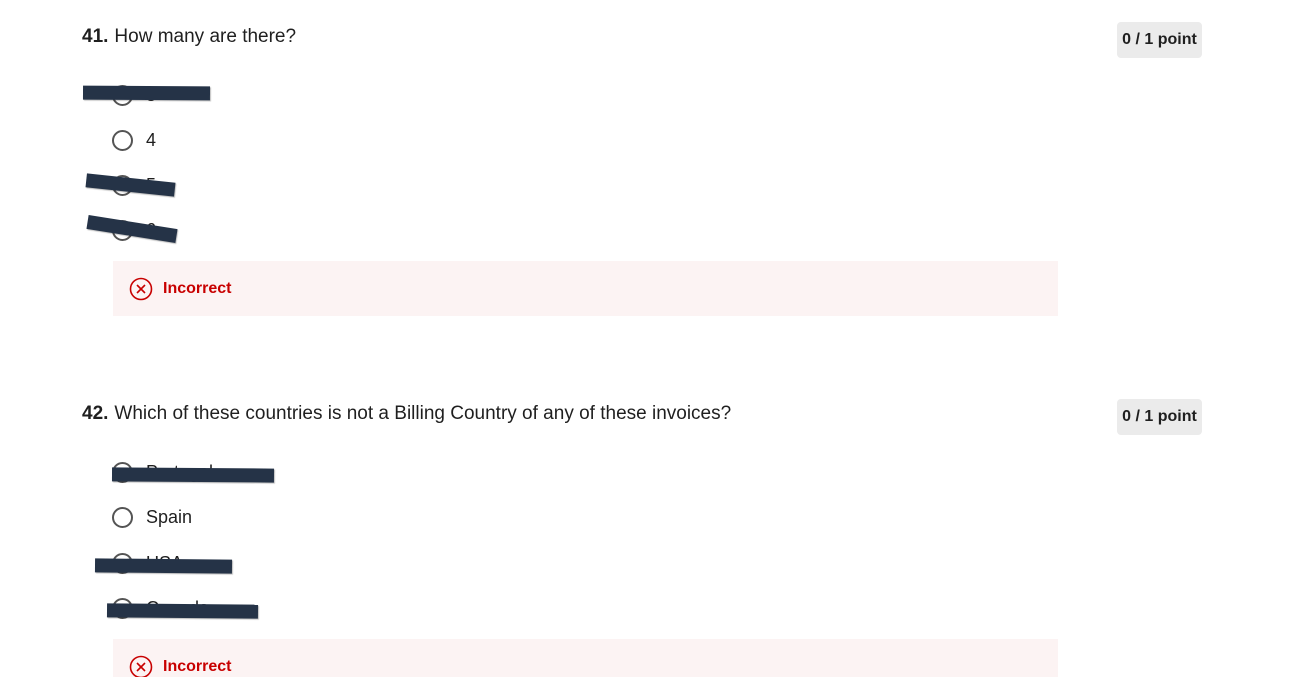  Describe the element at coordinates (95, 36) in the screenshot. I see `question-number: 41.` at that location.